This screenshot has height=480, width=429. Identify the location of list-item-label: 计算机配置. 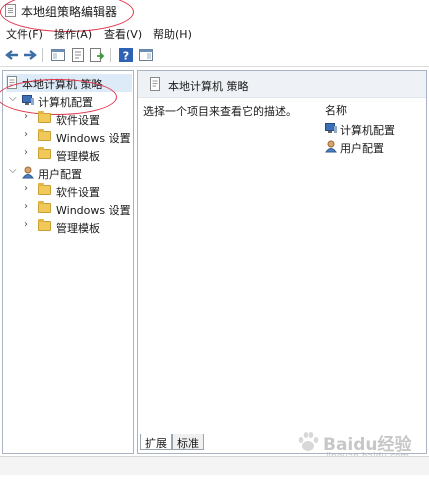
(367, 130).